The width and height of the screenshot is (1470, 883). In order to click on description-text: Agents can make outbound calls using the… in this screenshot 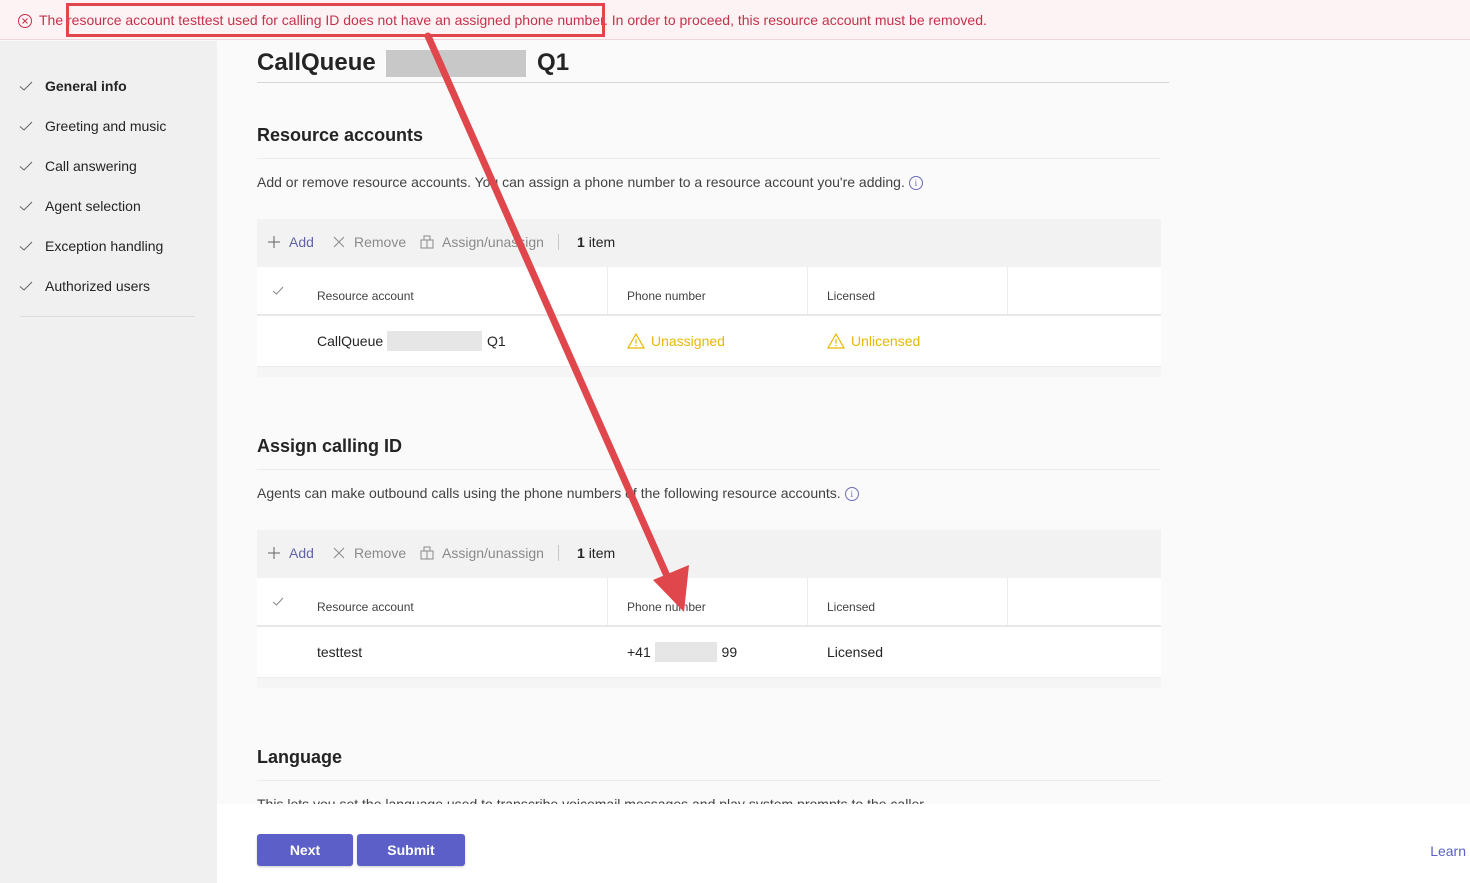, I will do `click(549, 493)`.